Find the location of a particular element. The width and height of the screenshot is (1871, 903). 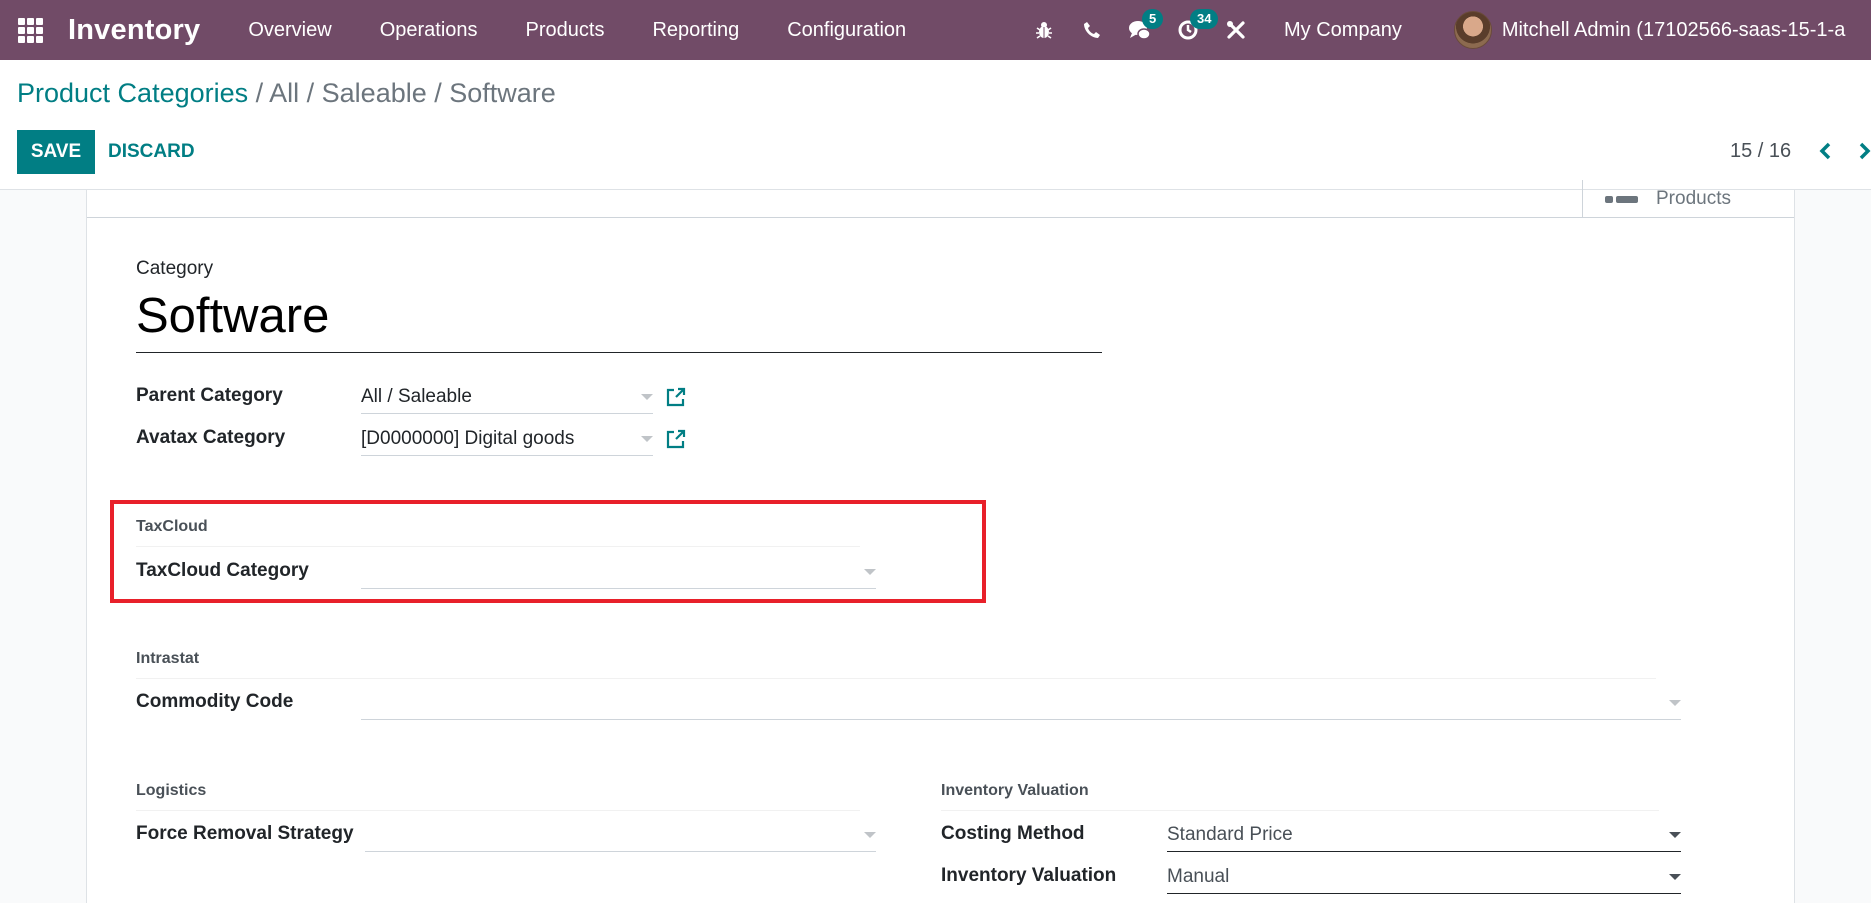

app-name: Inventory is located at coordinates (134, 30).